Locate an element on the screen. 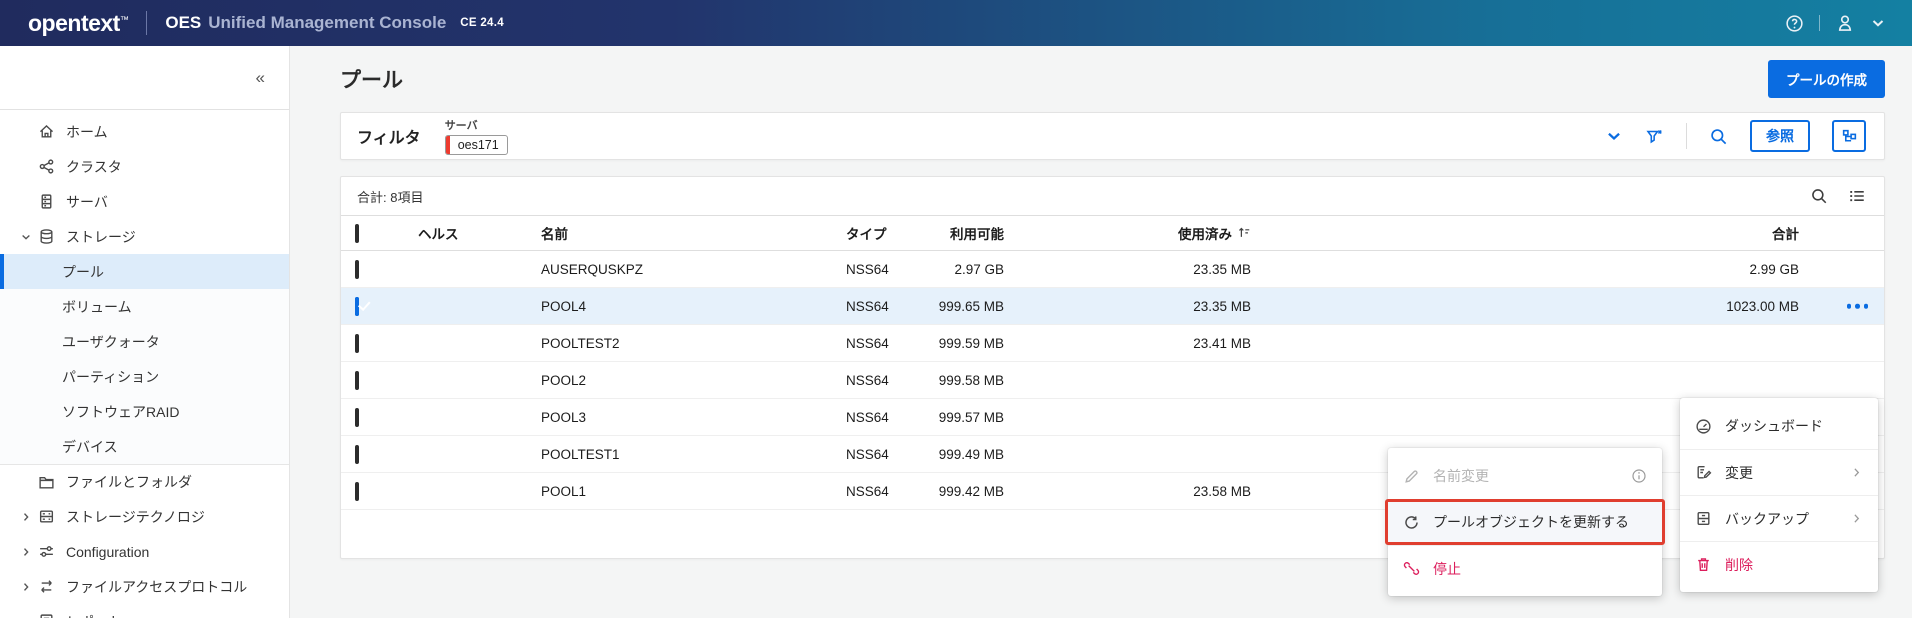 The width and height of the screenshot is (1912, 618). sidebar-item-files-folders: ファイルとフォルダ is located at coordinates (144, 481).